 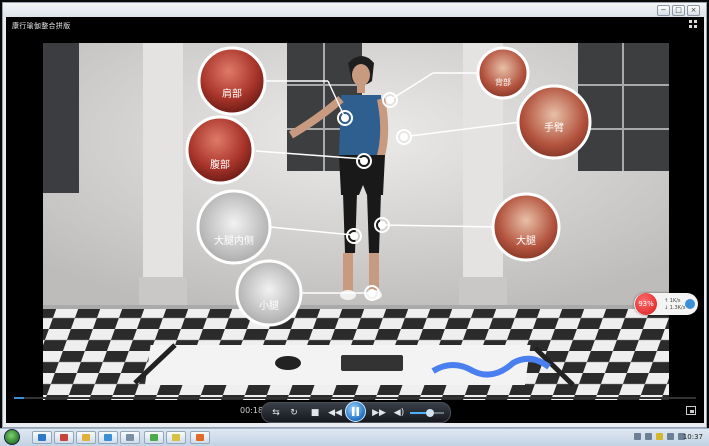 What do you see at coordinates (276, 413) in the screenshot?
I see `repeat-icon: ⇆` at bounding box center [276, 413].